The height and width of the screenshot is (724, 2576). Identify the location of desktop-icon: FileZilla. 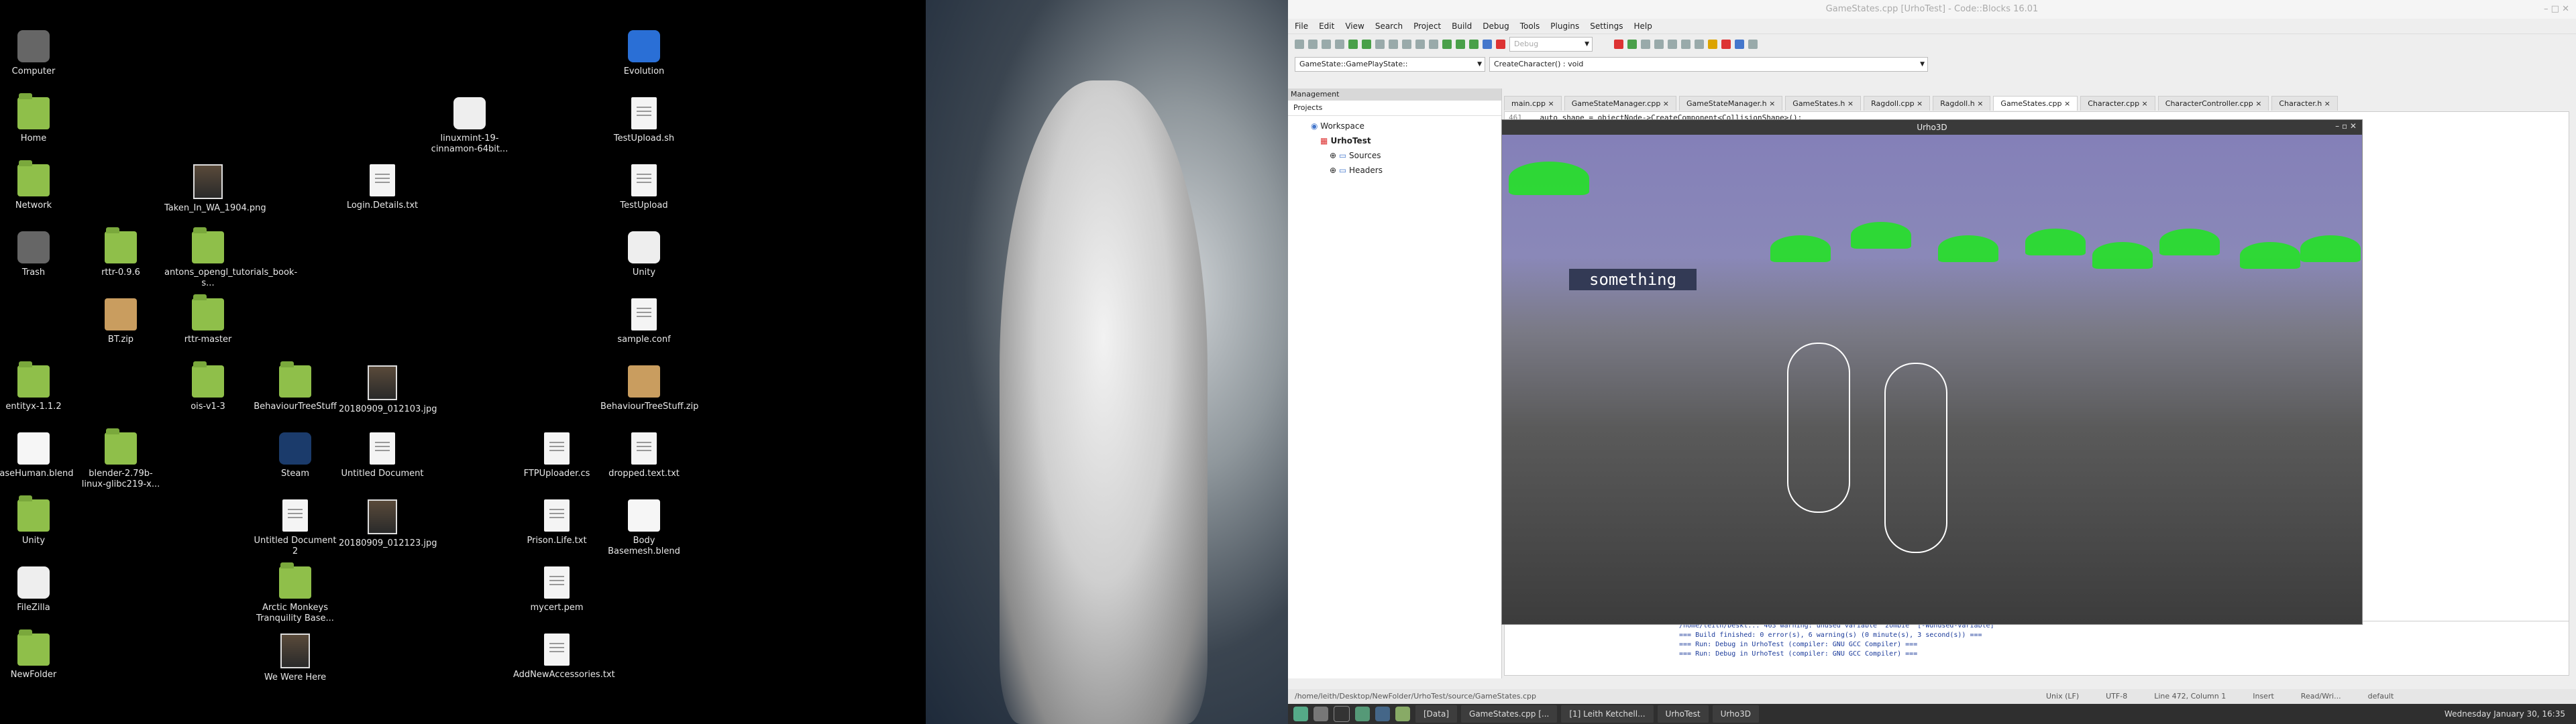
(38, 589).